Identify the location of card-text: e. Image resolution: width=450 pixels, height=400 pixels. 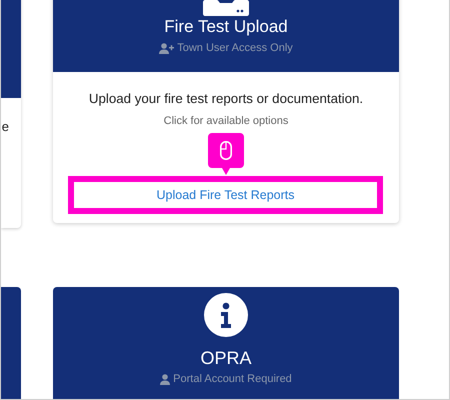
(5, 127).